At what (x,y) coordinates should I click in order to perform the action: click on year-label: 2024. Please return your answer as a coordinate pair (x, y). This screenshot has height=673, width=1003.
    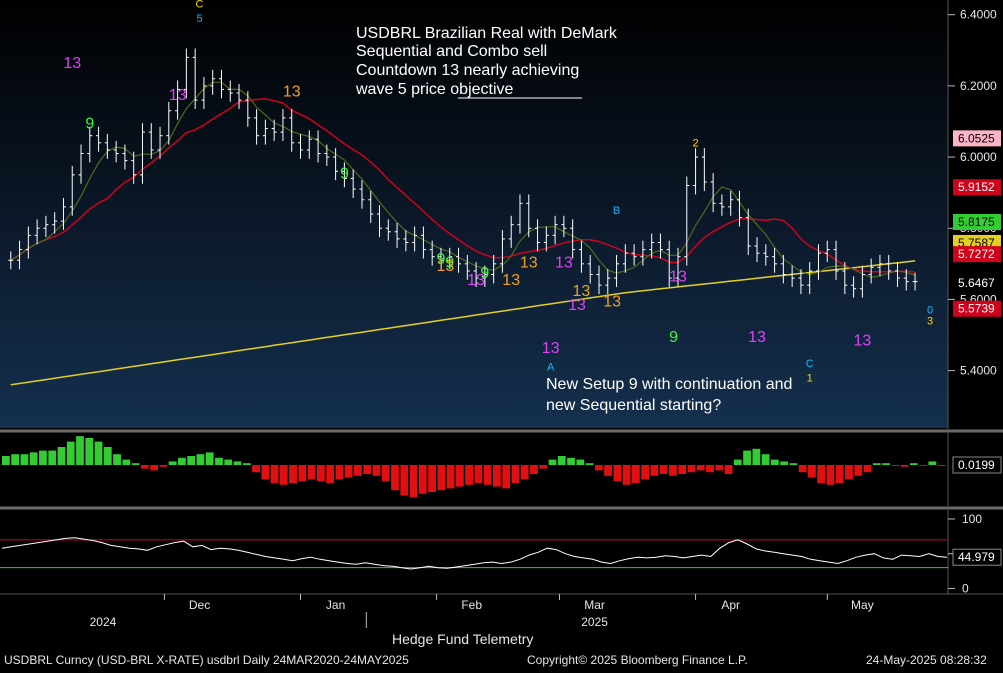
    Looking at the image, I should click on (103, 622).